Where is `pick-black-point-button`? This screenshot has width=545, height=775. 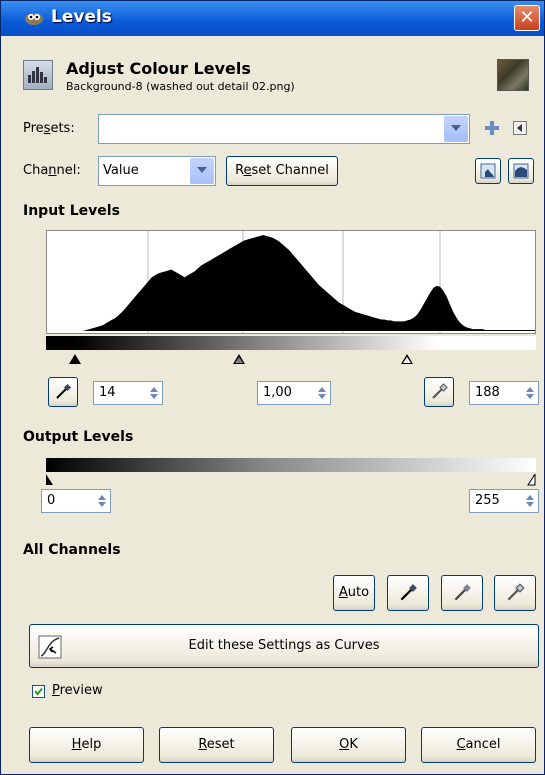
pick-black-point-button is located at coordinates (63, 392).